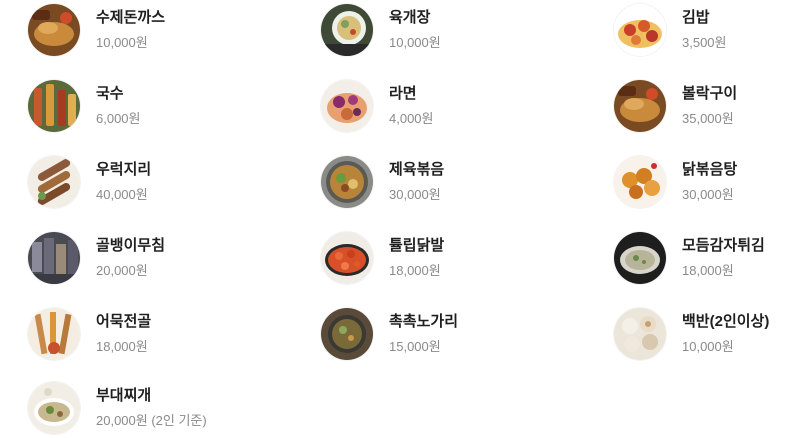 The height and width of the screenshot is (438, 800). Describe the element at coordinates (347, 258) in the screenshot. I see `chicken-feet-icon` at that location.